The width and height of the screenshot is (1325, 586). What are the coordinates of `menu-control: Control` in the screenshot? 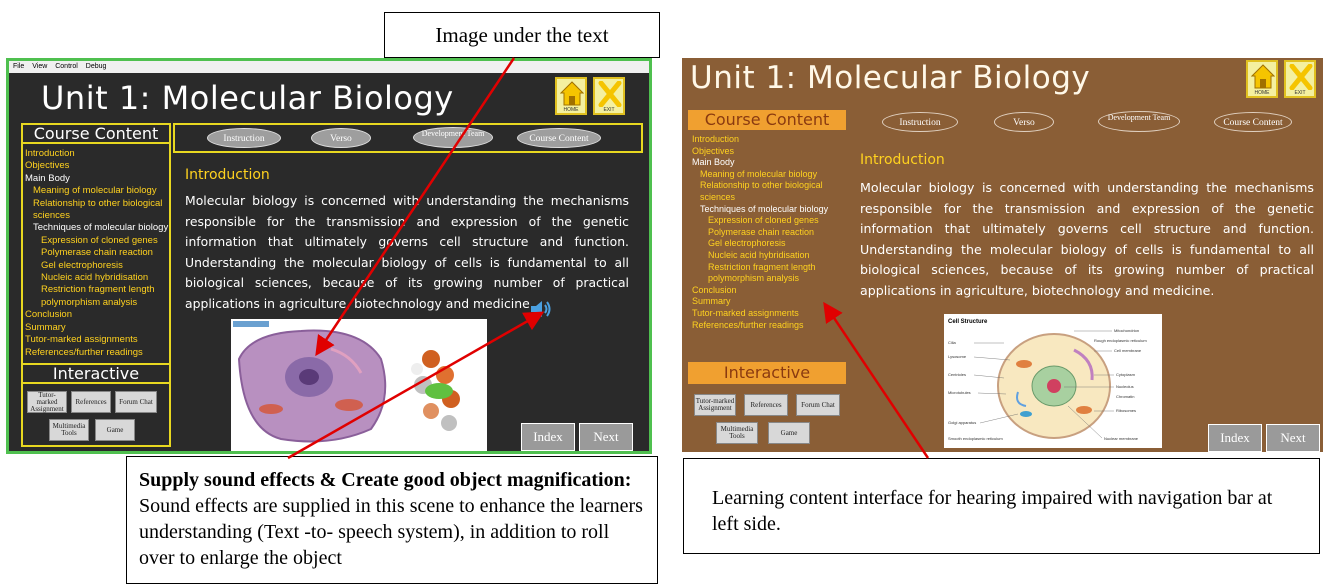 It's located at (66, 66).